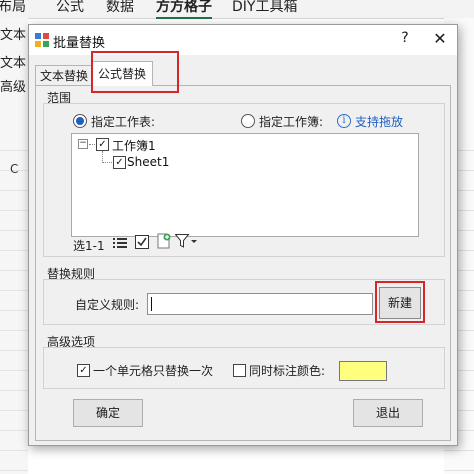 The height and width of the screenshot is (474, 474). I want to click on ribbon-tab-diy: DIY工具箱, so click(264, 8).